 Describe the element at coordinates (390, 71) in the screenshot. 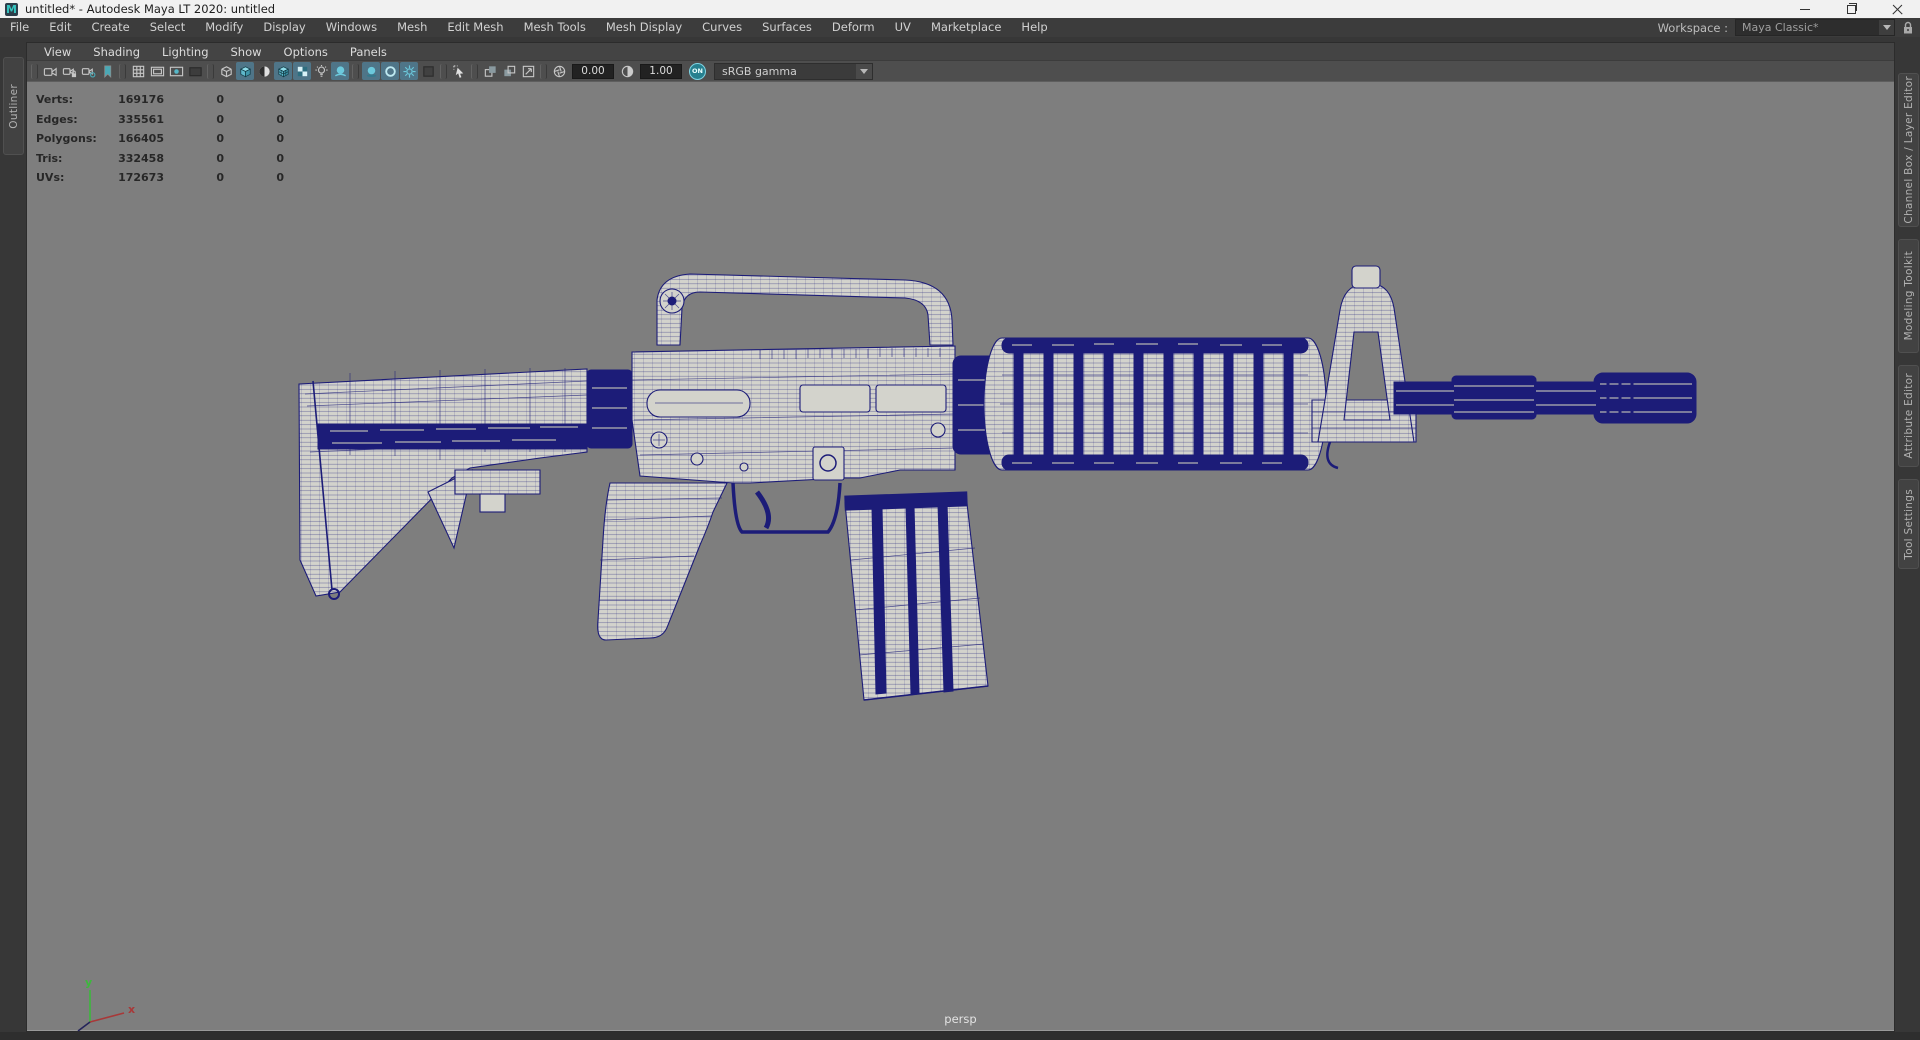

I see `motion-blur-icon` at that location.